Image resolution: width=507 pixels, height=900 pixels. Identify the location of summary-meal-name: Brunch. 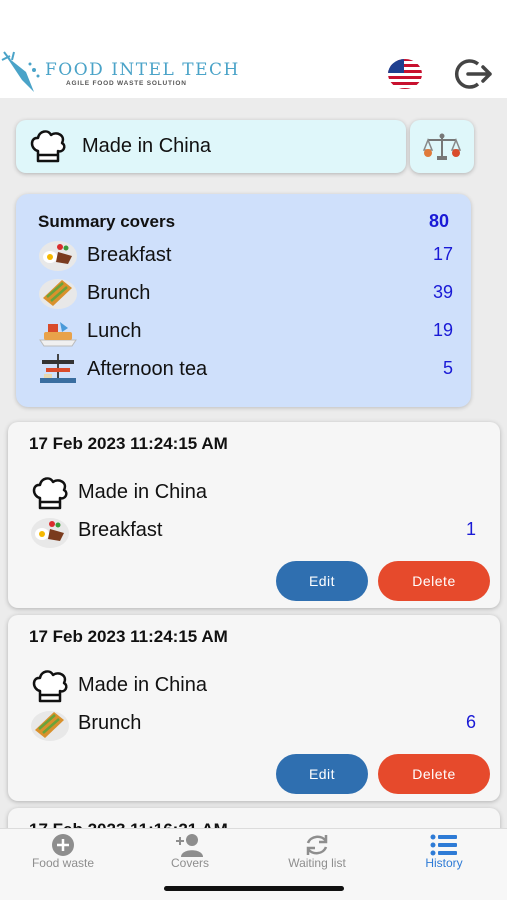
(119, 293).